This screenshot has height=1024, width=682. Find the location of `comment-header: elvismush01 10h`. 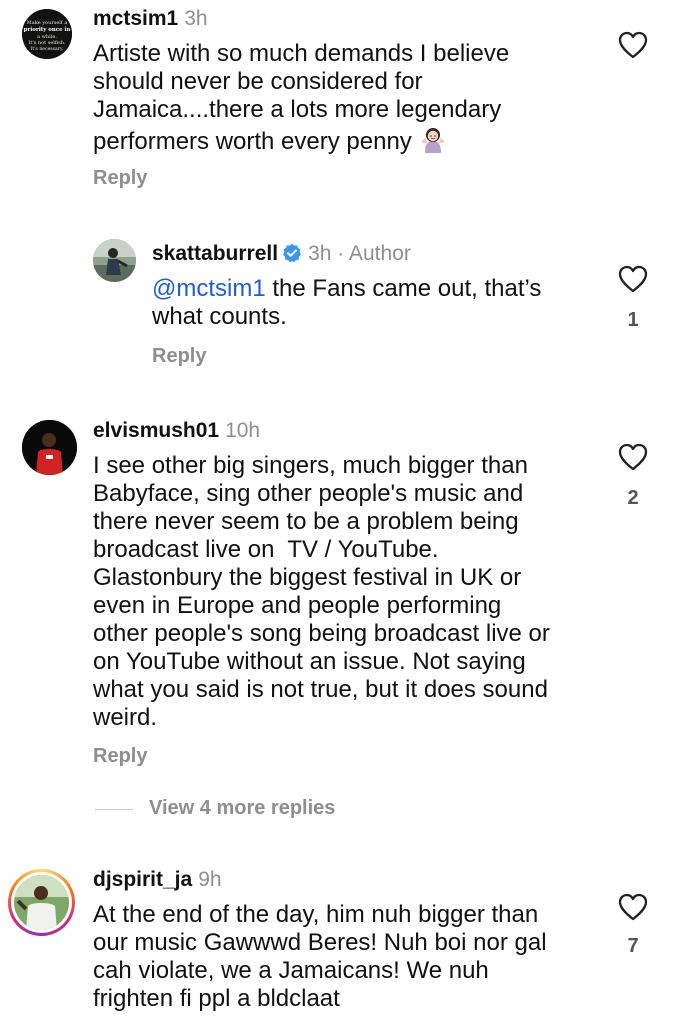

comment-header: elvismush01 10h is located at coordinates (176, 431).